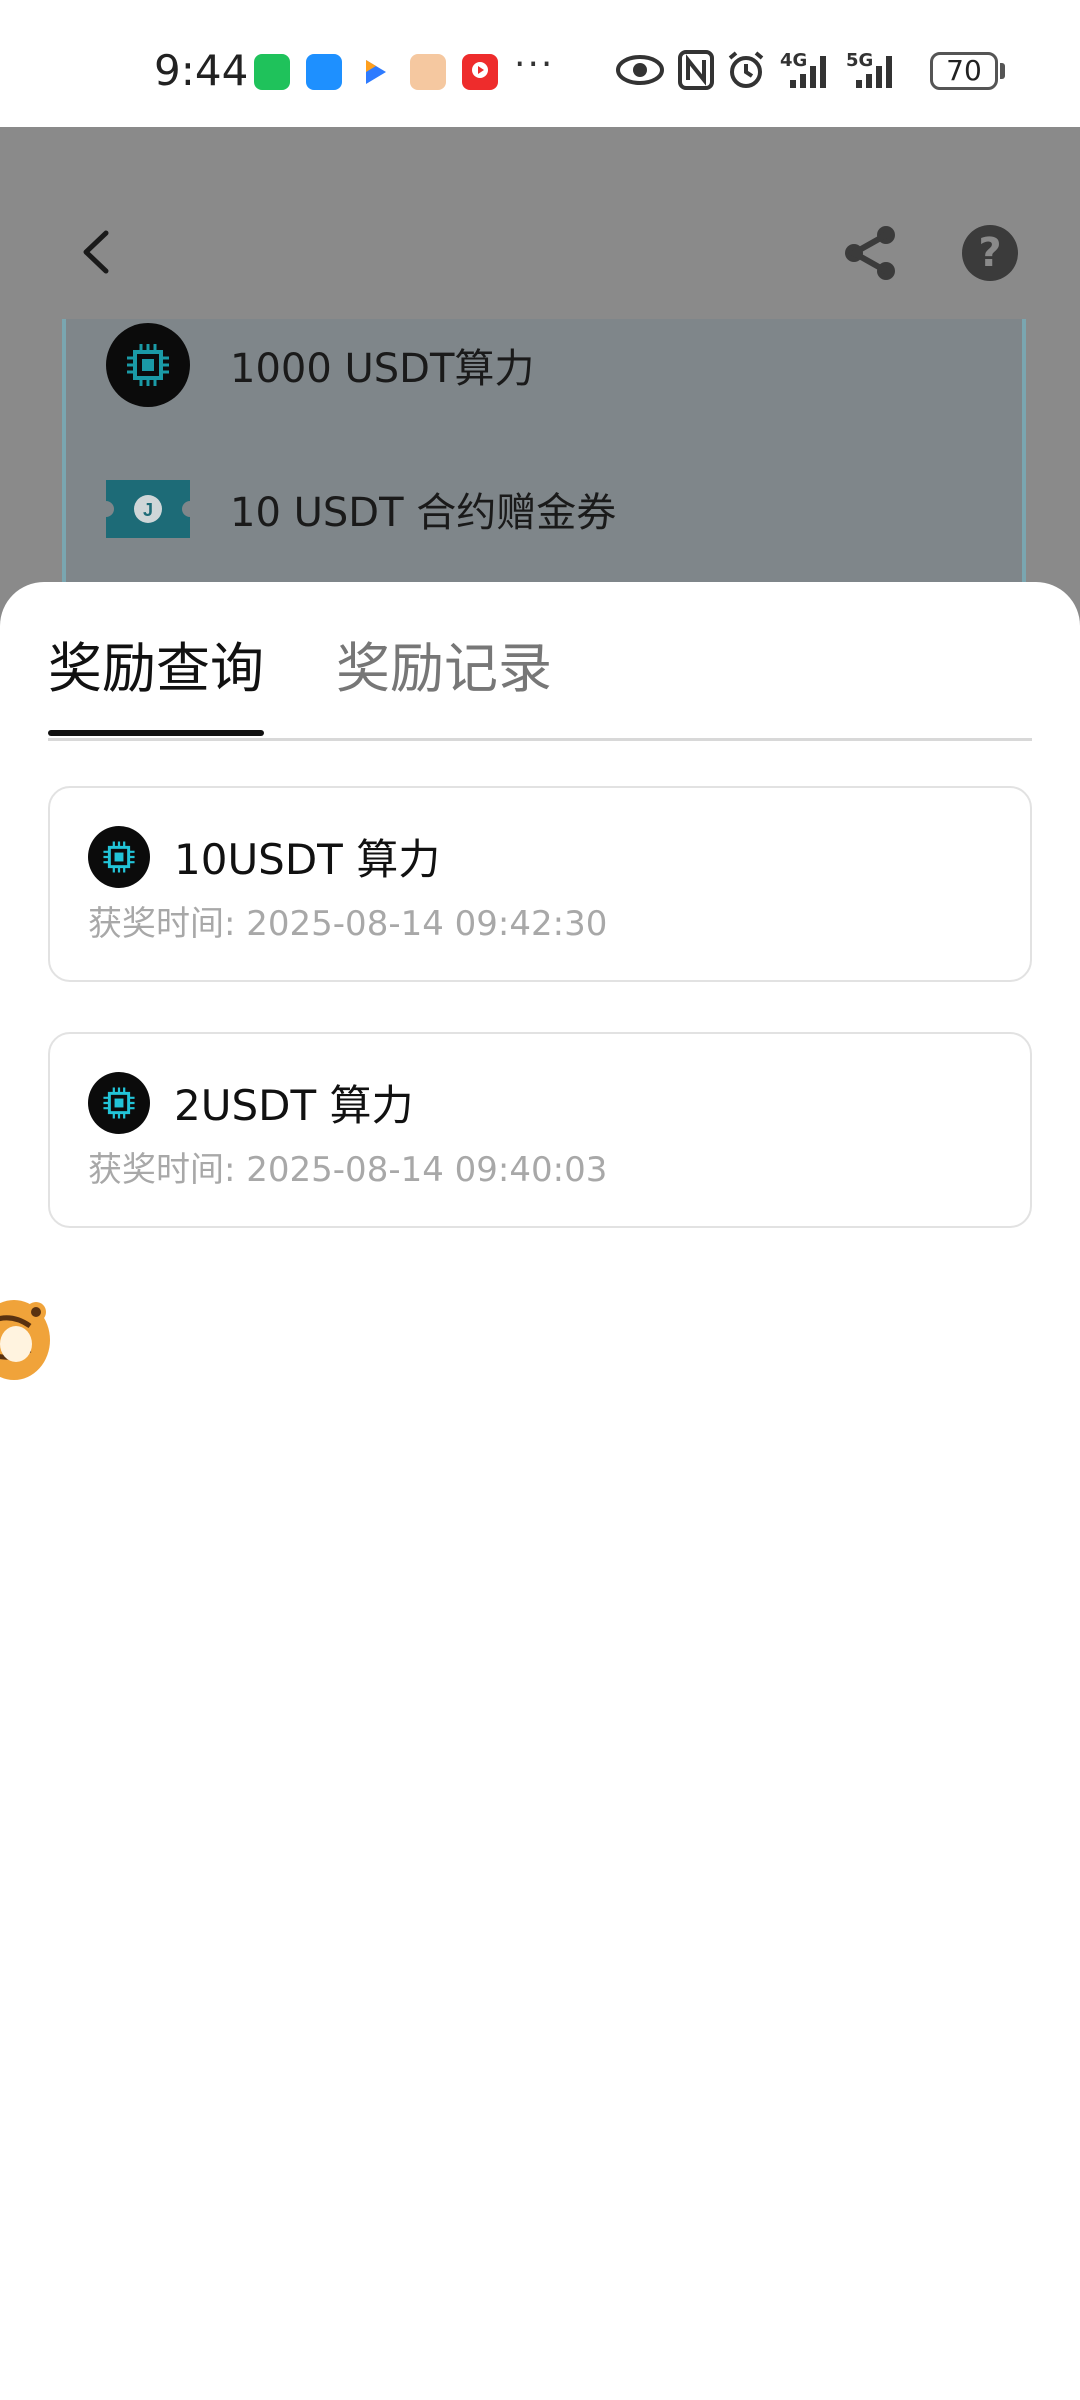 This screenshot has width=1080, height=2400. Describe the element at coordinates (307, 859) in the screenshot. I see `reward-record-title: 10USDT 算力` at that location.